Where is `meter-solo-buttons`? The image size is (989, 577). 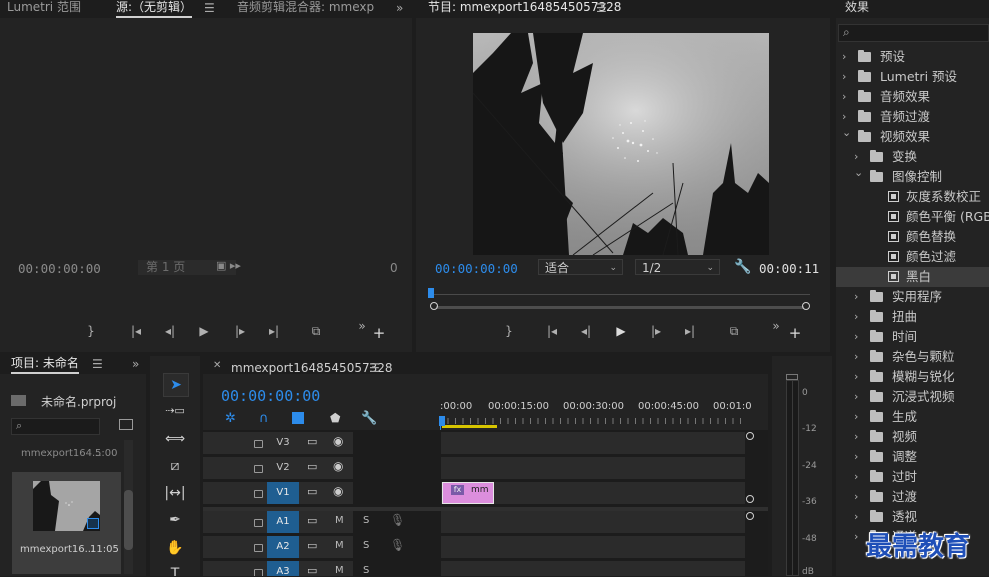 meter-solo-buttons is located at coordinates (792, 377).